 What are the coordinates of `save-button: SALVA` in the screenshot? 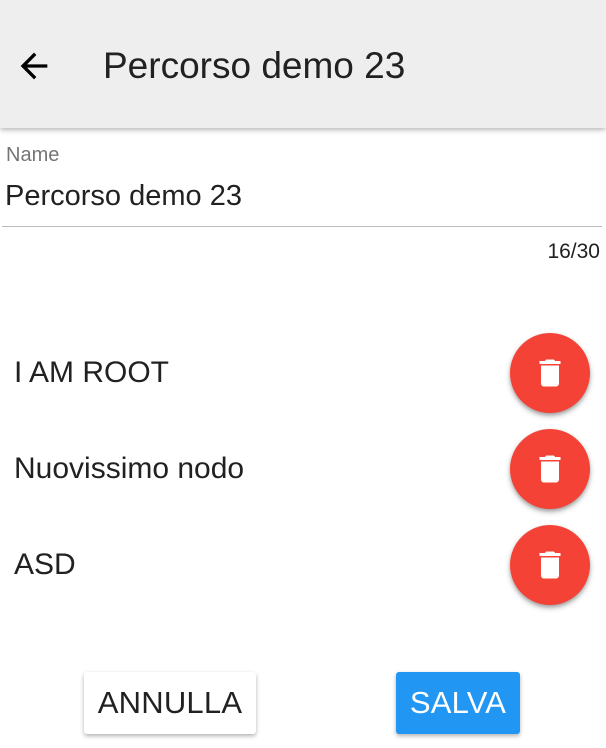 It's located at (458, 703).